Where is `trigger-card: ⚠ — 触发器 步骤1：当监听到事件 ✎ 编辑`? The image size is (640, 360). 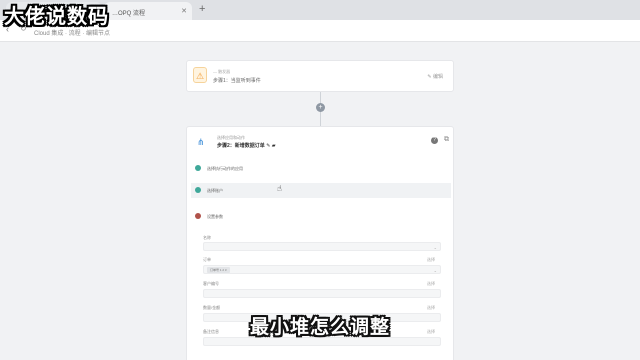
trigger-card: ⚠ — 触发器 步骤1：当监听到事件 ✎ 编辑 is located at coordinates (320, 76).